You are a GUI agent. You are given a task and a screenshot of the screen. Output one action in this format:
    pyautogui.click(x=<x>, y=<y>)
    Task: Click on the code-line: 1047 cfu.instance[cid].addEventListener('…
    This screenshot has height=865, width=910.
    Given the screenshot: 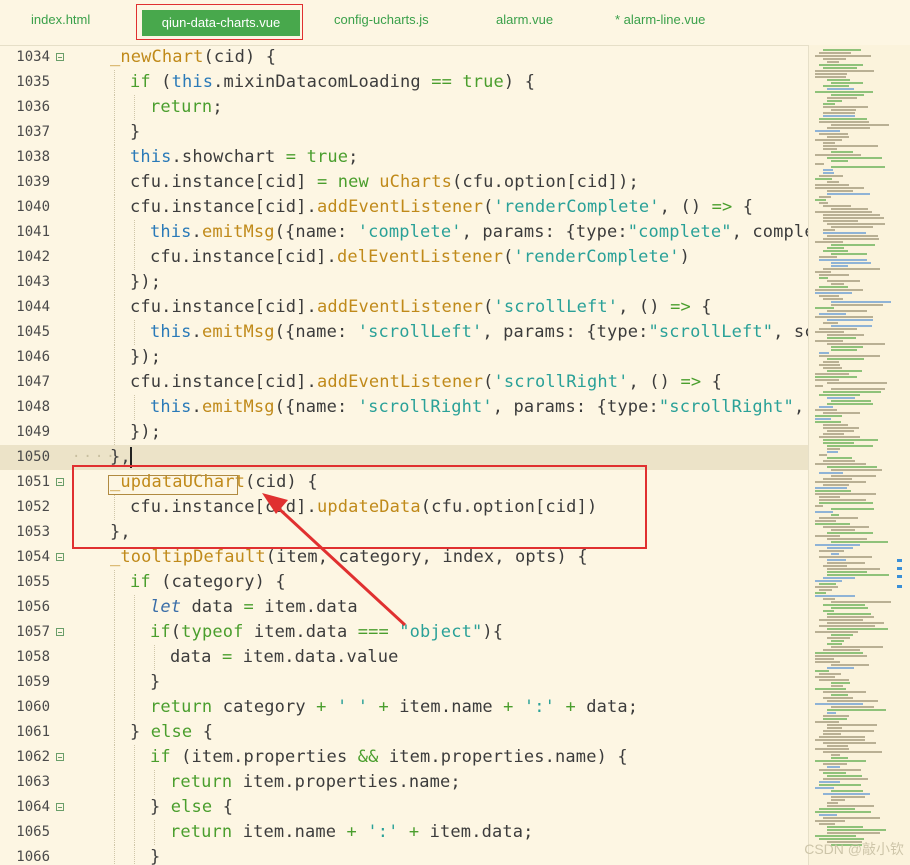 What is the action you would take?
    pyautogui.click(x=404, y=382)
    